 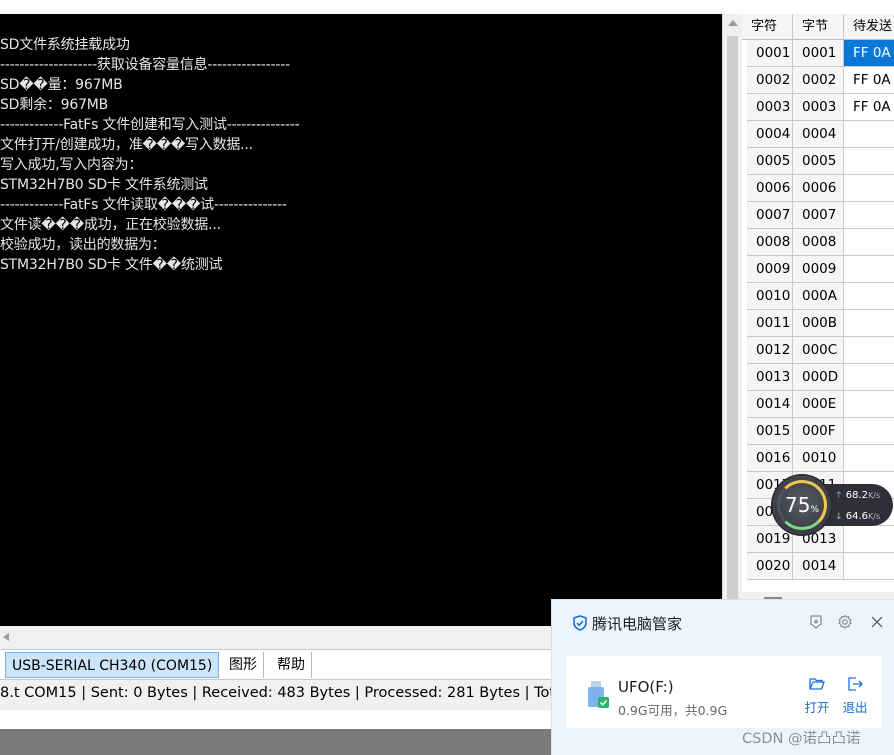 What do you see at coordinates (855, 696) in the screenshot?
I see `exit-button: 退出` at bounding box center [855, 696].